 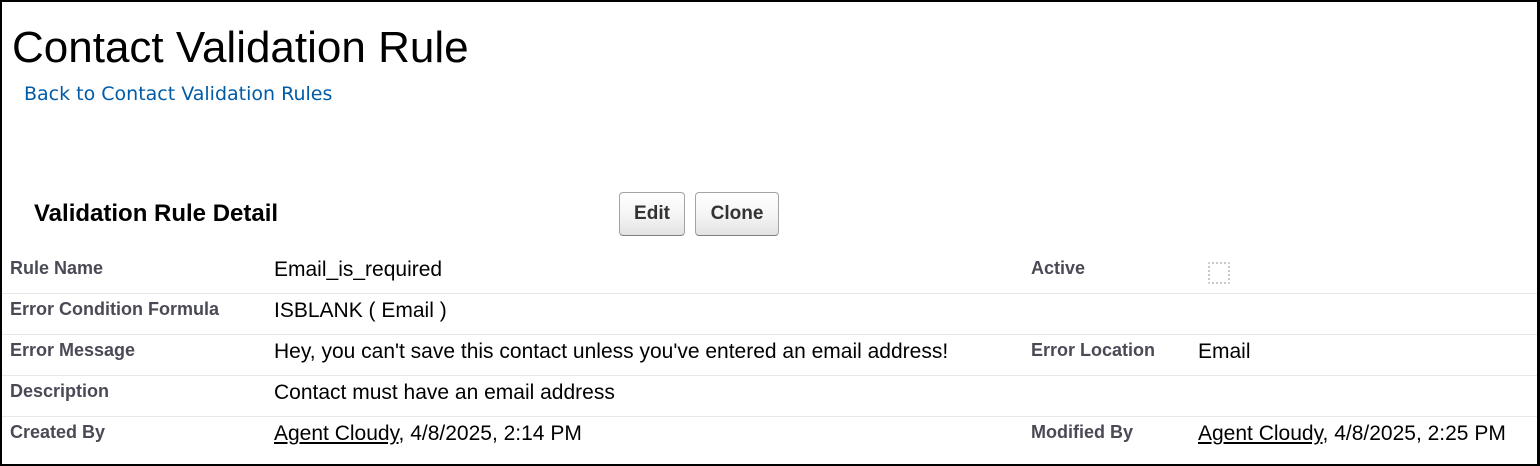 What do you see at coordinates (60, 391) in the screenshot?
I see `description-label: Description` at bounding box center [60, 391].